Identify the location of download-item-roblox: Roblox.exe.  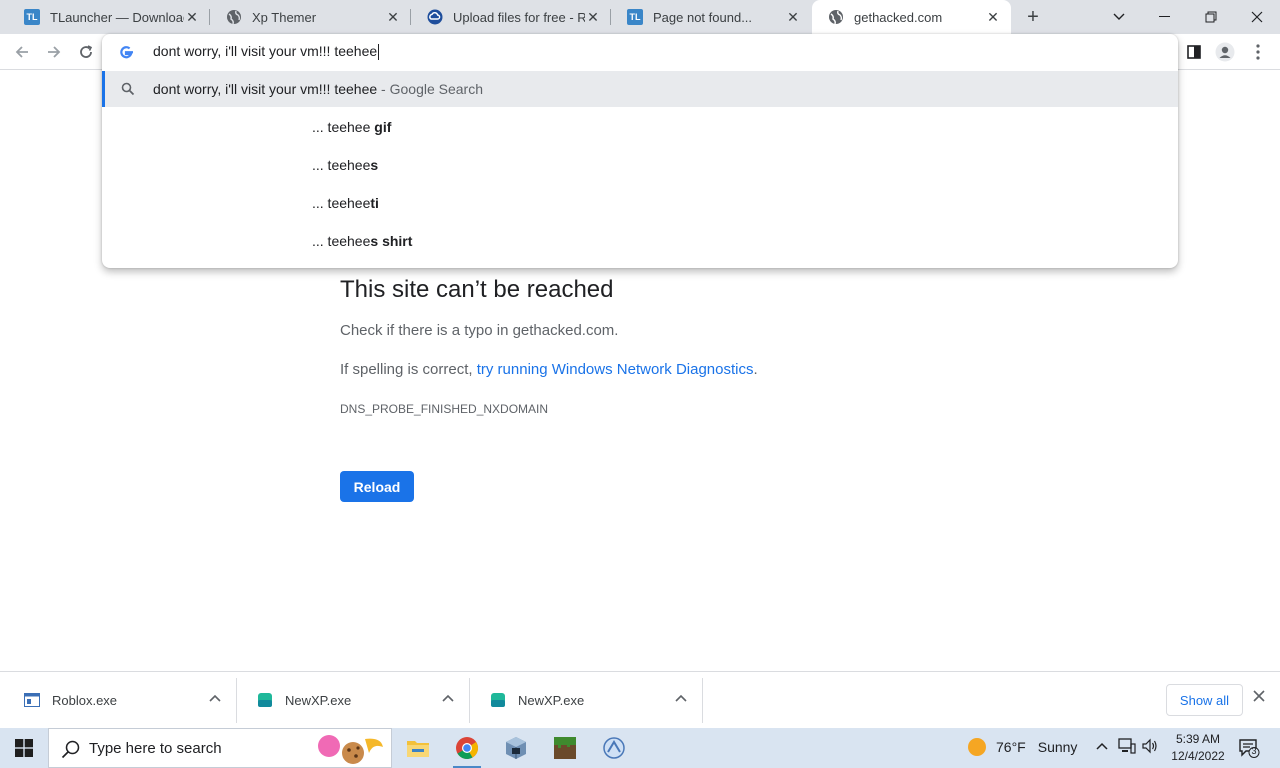
(120, 700).